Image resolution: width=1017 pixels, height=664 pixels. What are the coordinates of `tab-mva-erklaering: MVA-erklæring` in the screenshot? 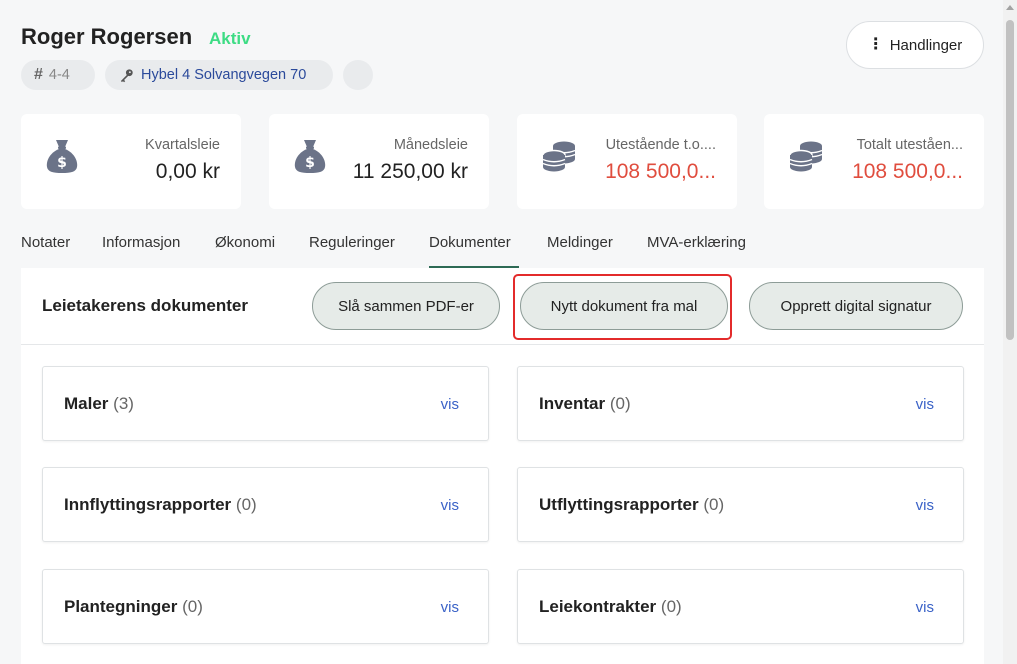 It's located at (696, 251).